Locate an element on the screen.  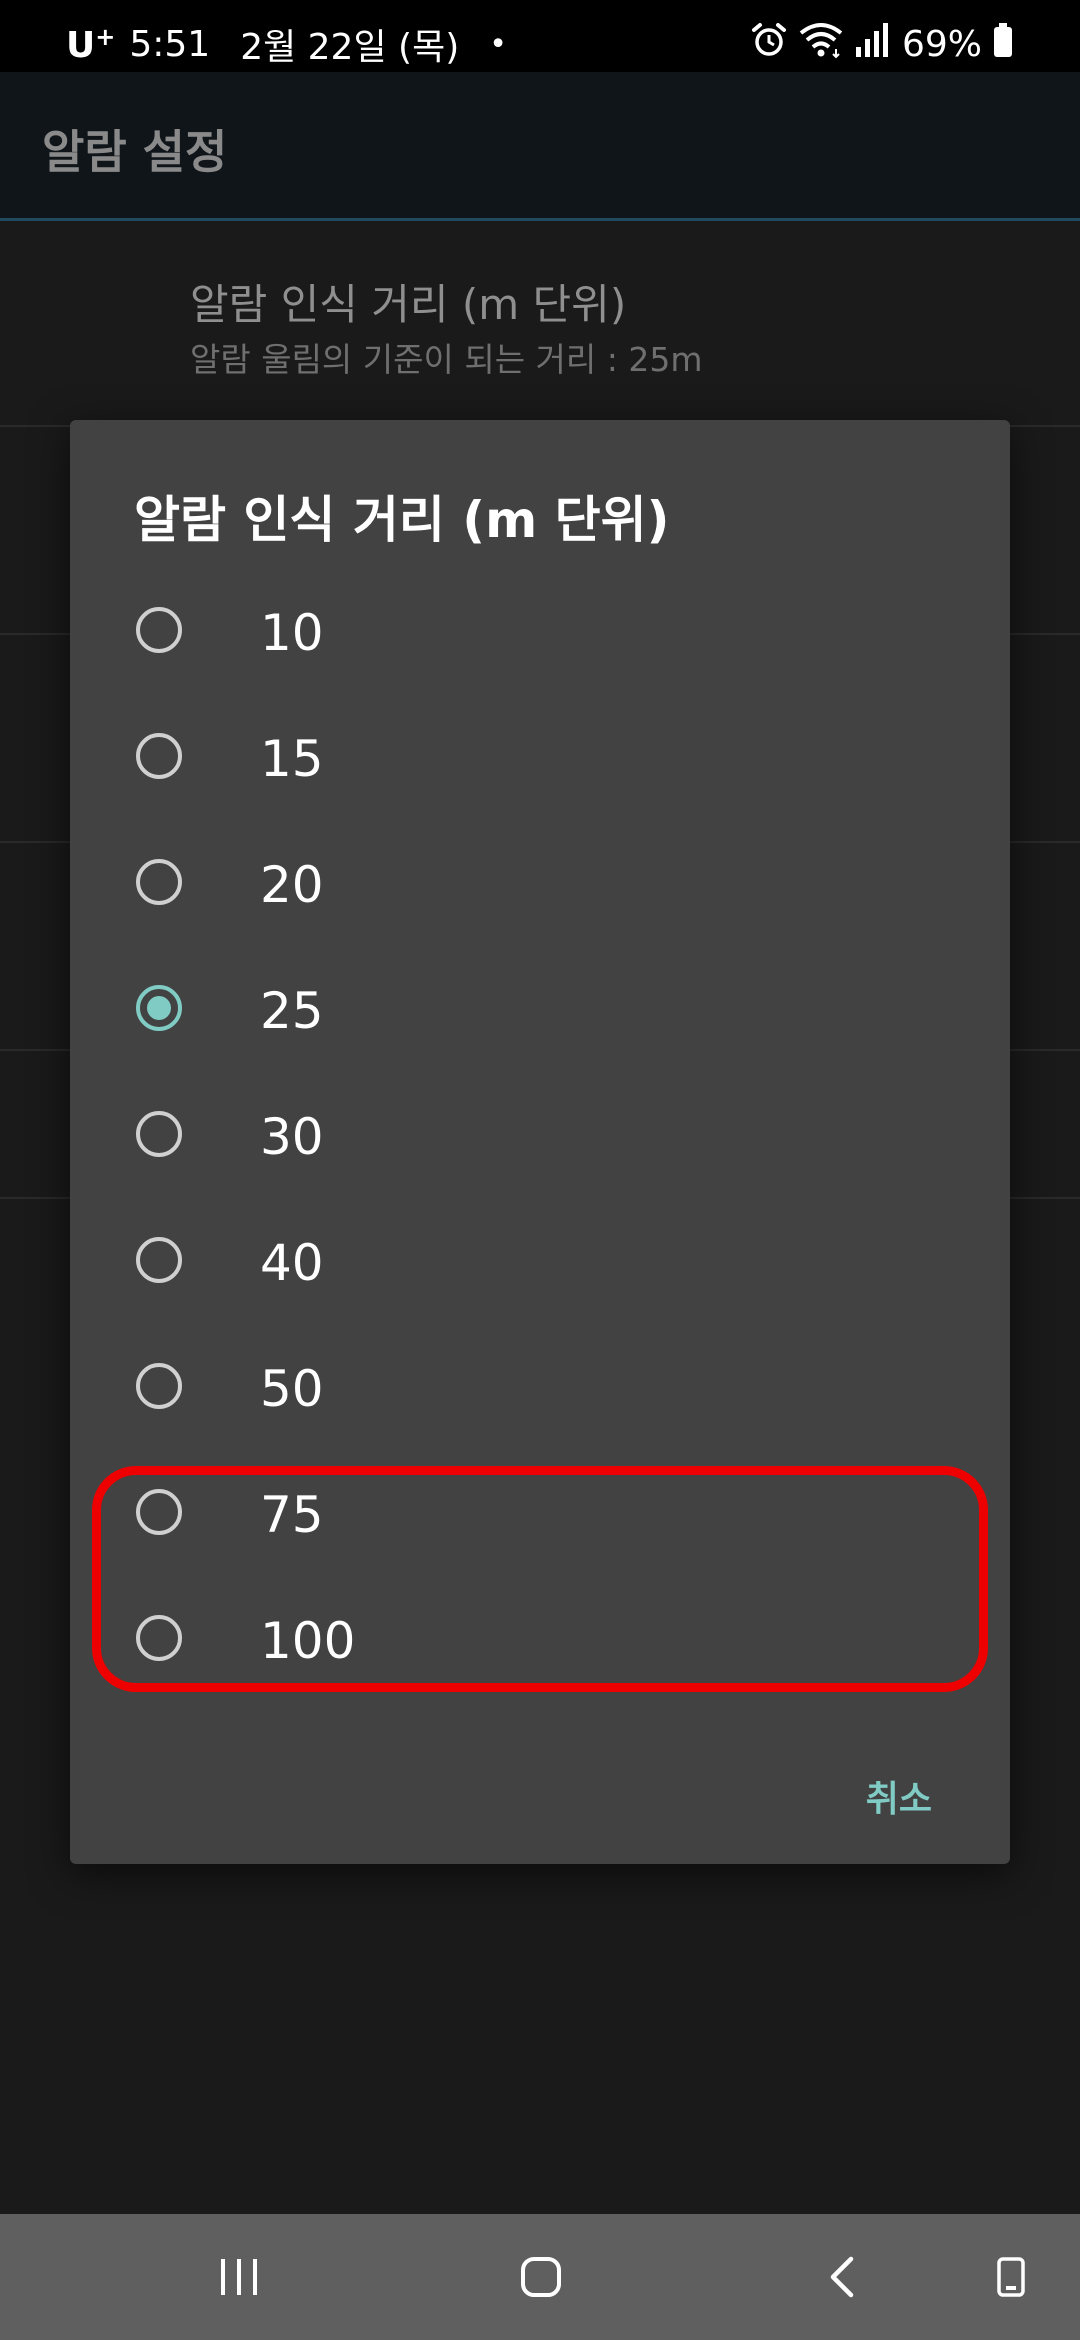
signal-icon is located at coordinates (871, 44).